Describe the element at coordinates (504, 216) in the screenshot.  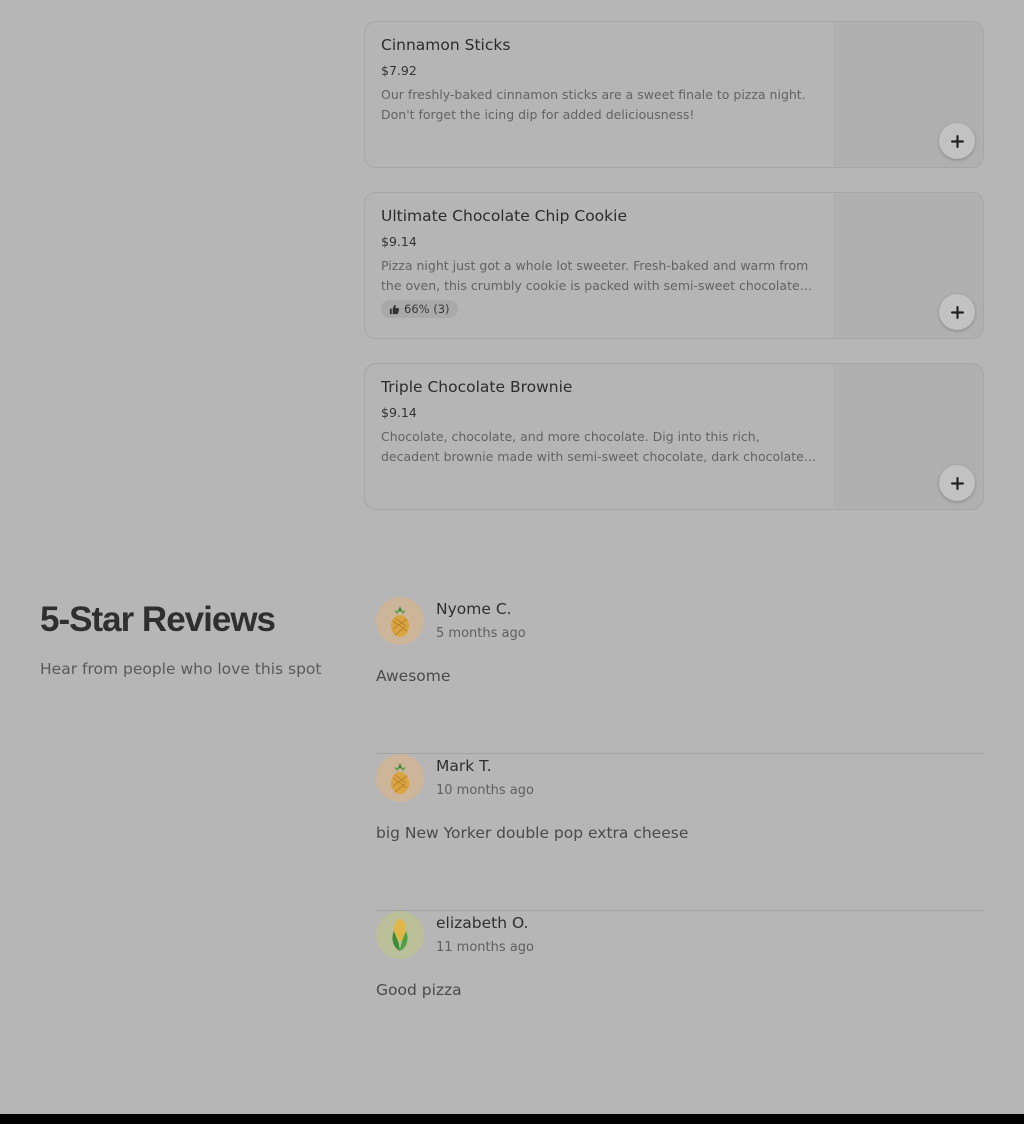
I see `menu-item-name: Ultimate Chocolate Chip Cookie` at that location.